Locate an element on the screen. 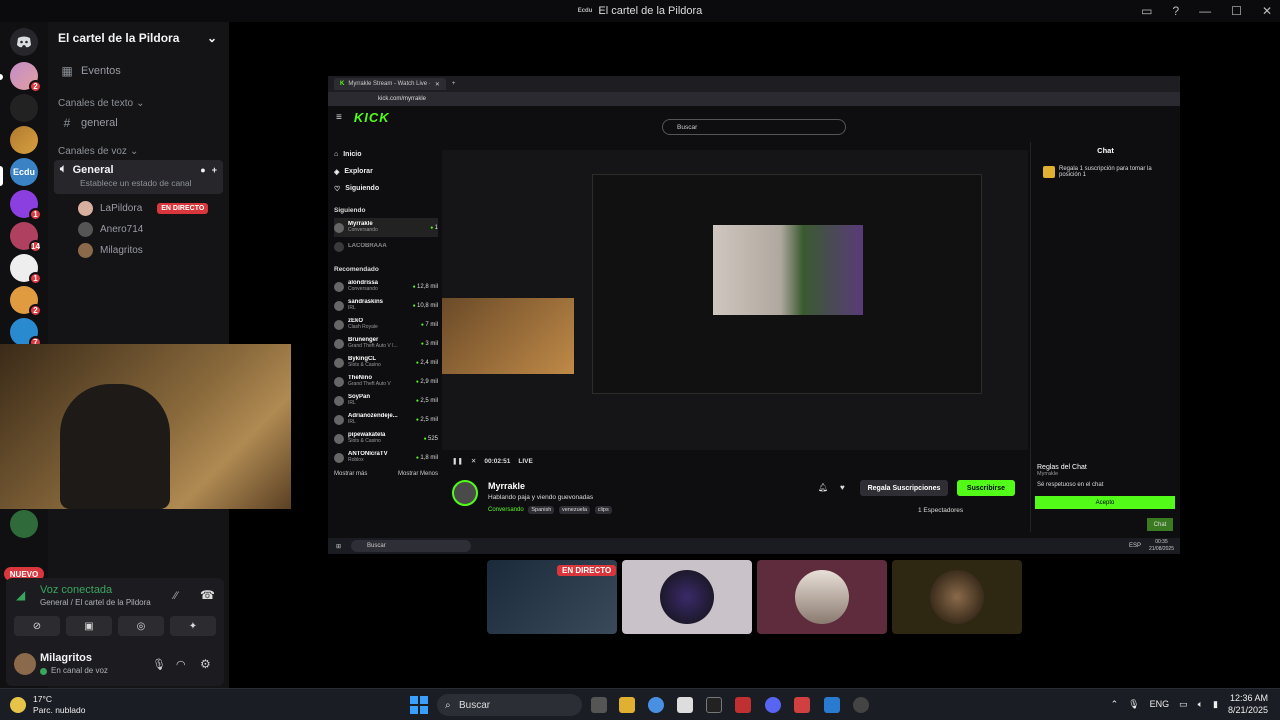 The width and height of the screenshot is (1280, 720). help-icon: ? is located at coordinates (1175, 11).